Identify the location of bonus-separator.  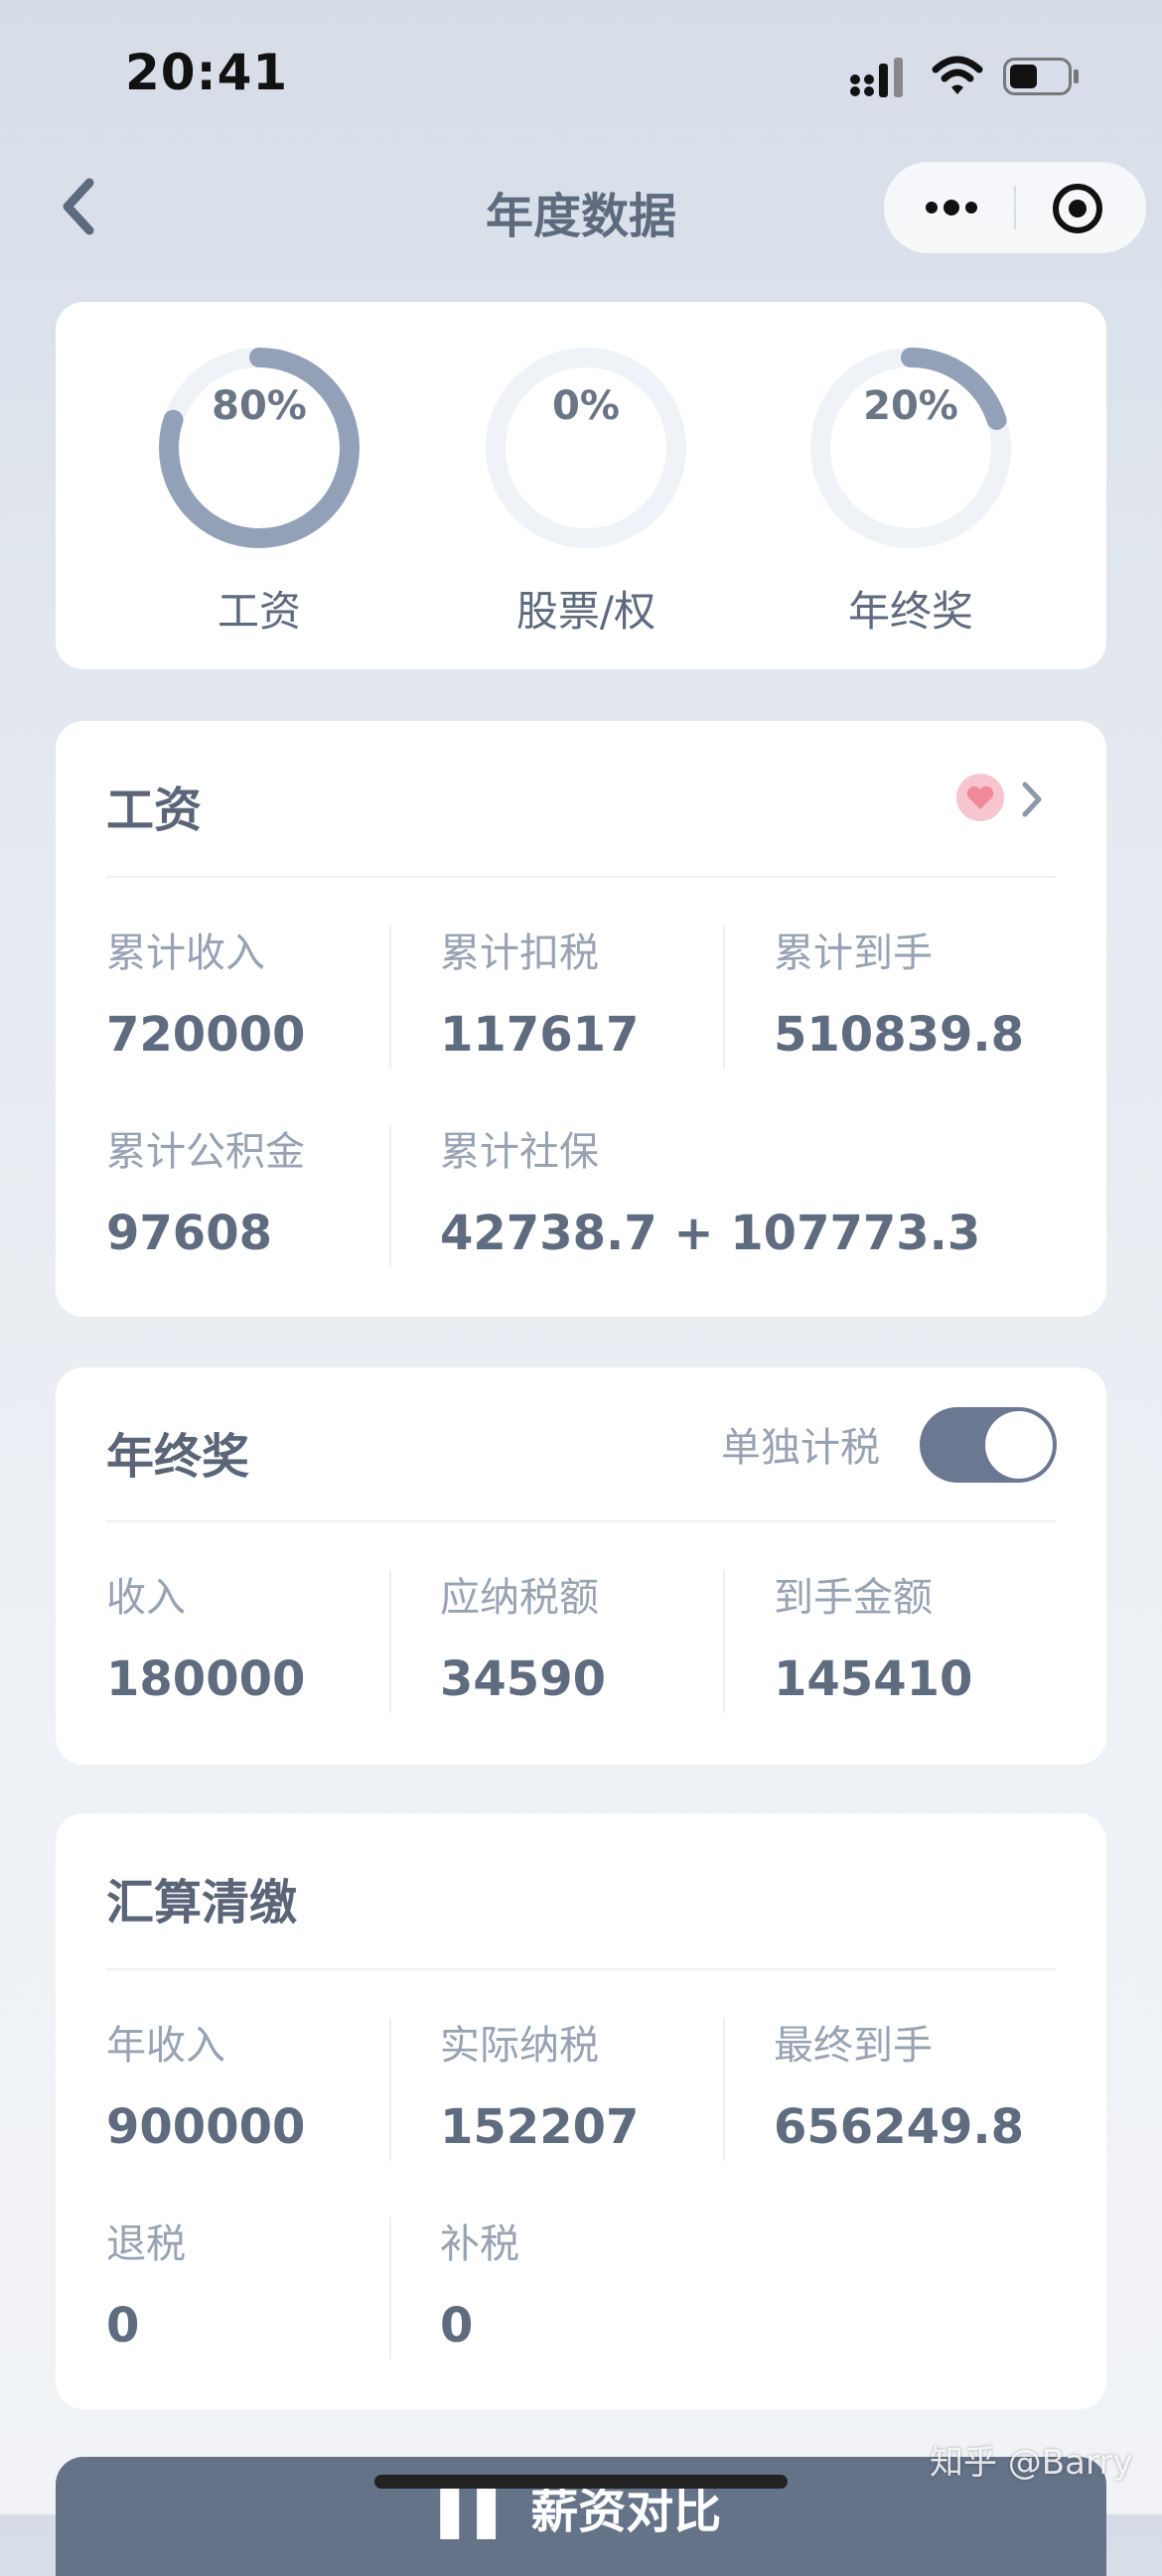
(581, 1521).